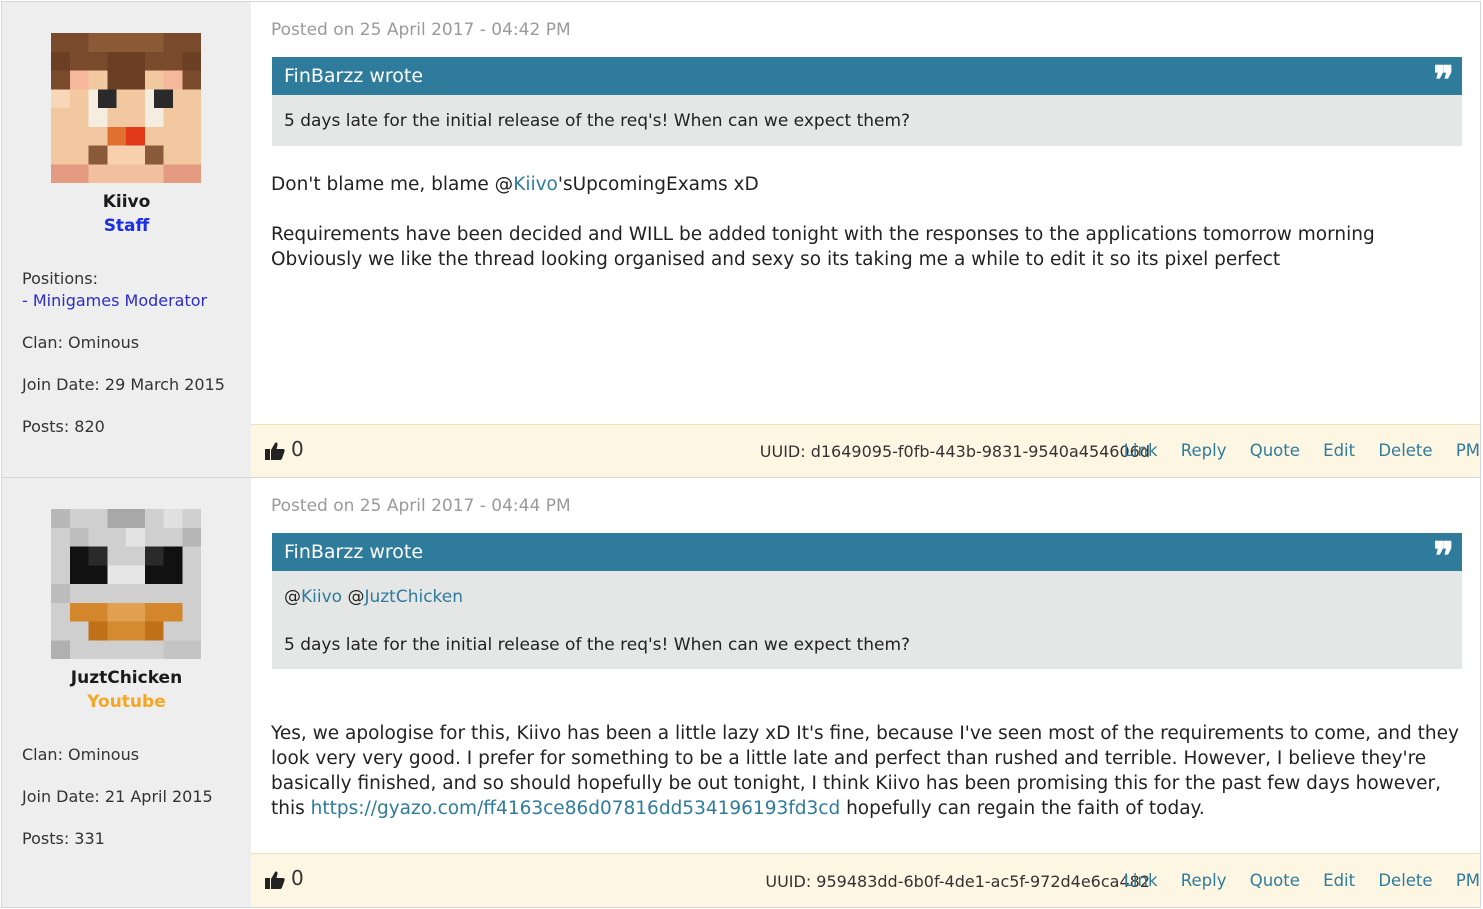 The width and height of the screenshot is (1483, 909). I want to click on position-link: - Minigames Moderator, so click(114, 300).